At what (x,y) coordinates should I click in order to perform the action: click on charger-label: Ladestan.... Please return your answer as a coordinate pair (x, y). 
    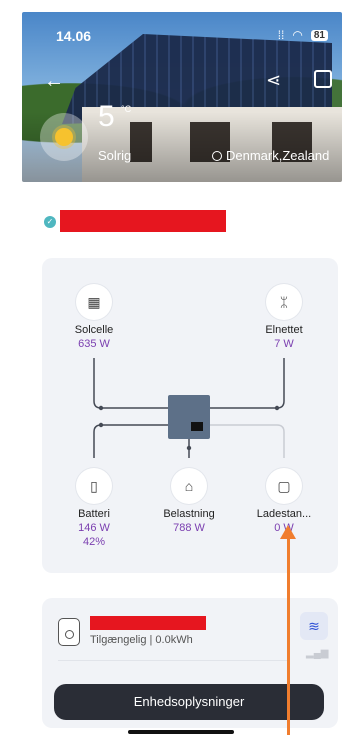
    Looking at the image, I should click on (284, 514).